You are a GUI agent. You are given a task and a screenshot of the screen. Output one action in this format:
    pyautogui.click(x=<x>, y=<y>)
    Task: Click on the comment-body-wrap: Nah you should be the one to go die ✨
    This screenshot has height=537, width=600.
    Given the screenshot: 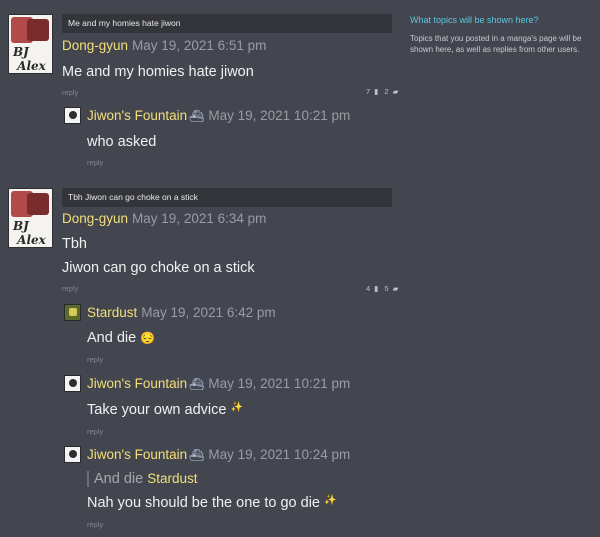 What is the action you would take?
    pyautogui.click(x=211, y=503)
    